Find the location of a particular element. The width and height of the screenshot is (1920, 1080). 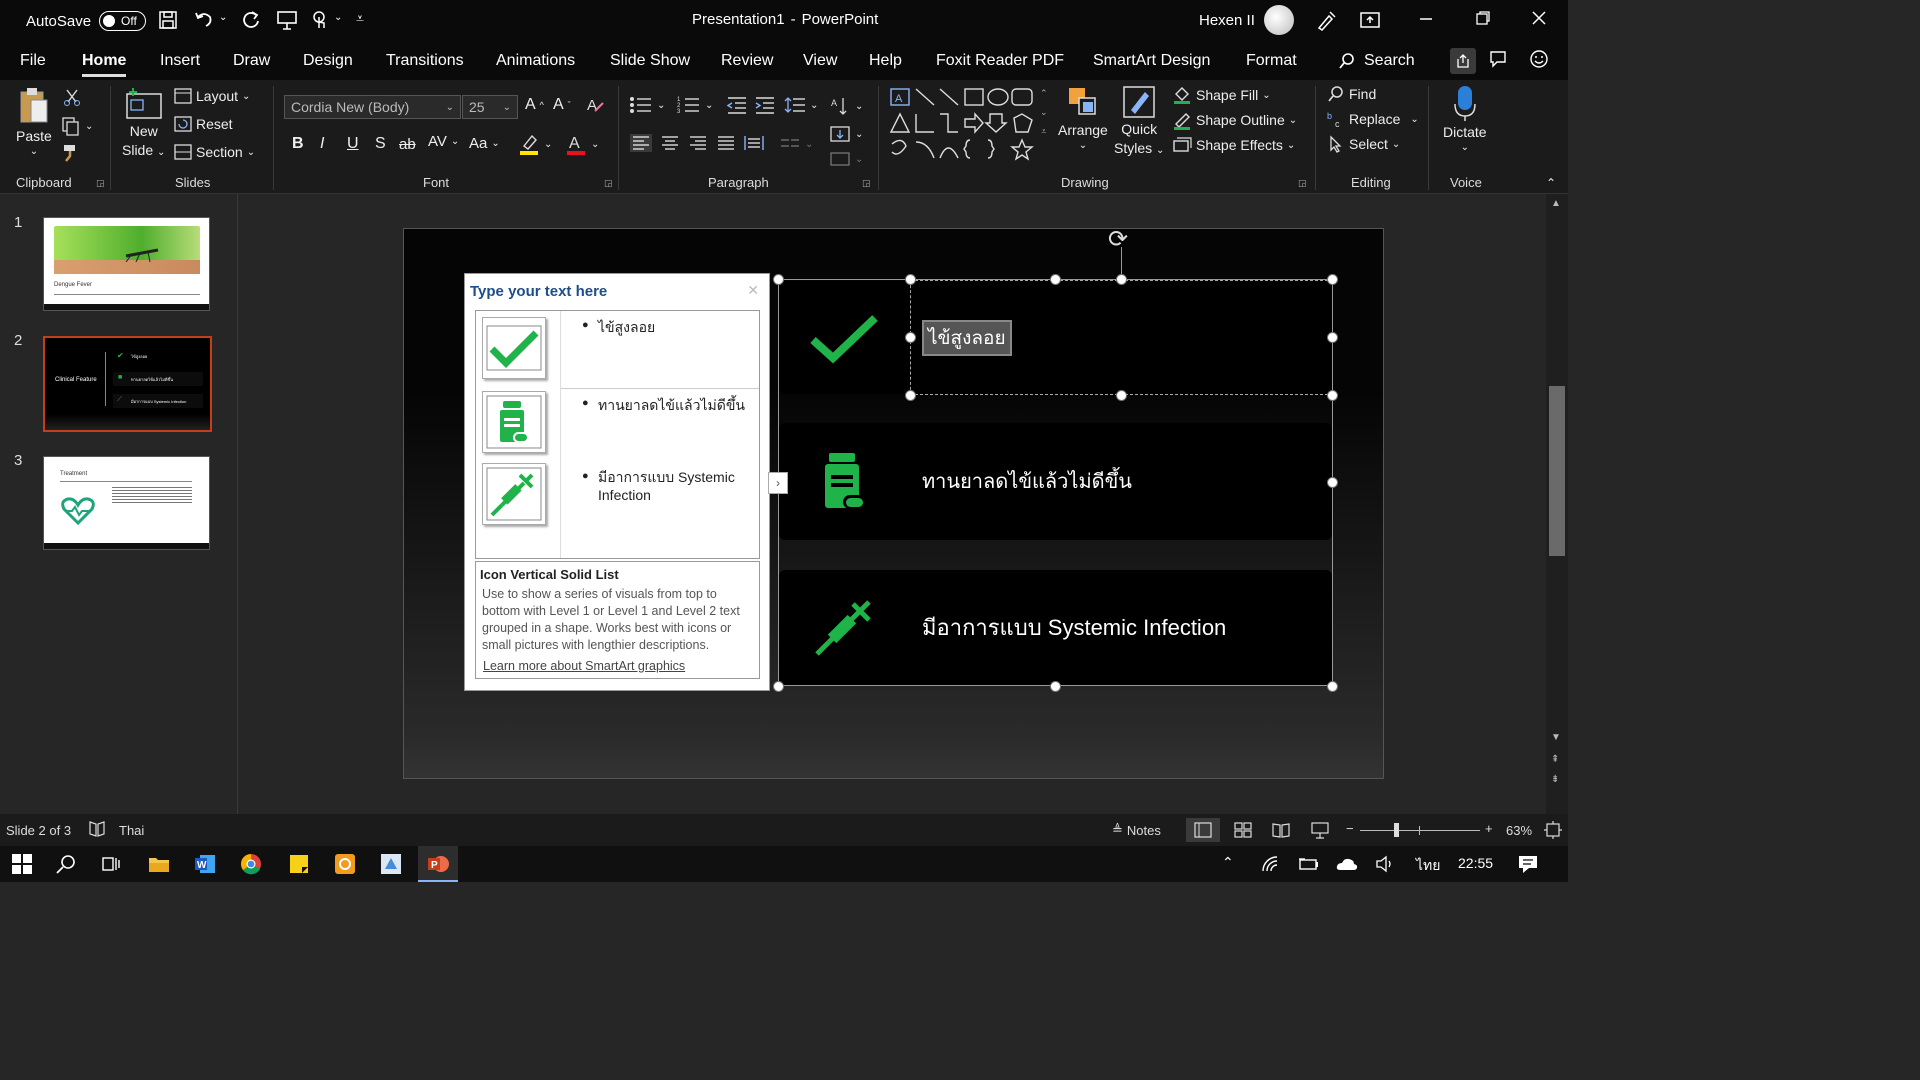

redo-icon is located at coordinates (251, 20).